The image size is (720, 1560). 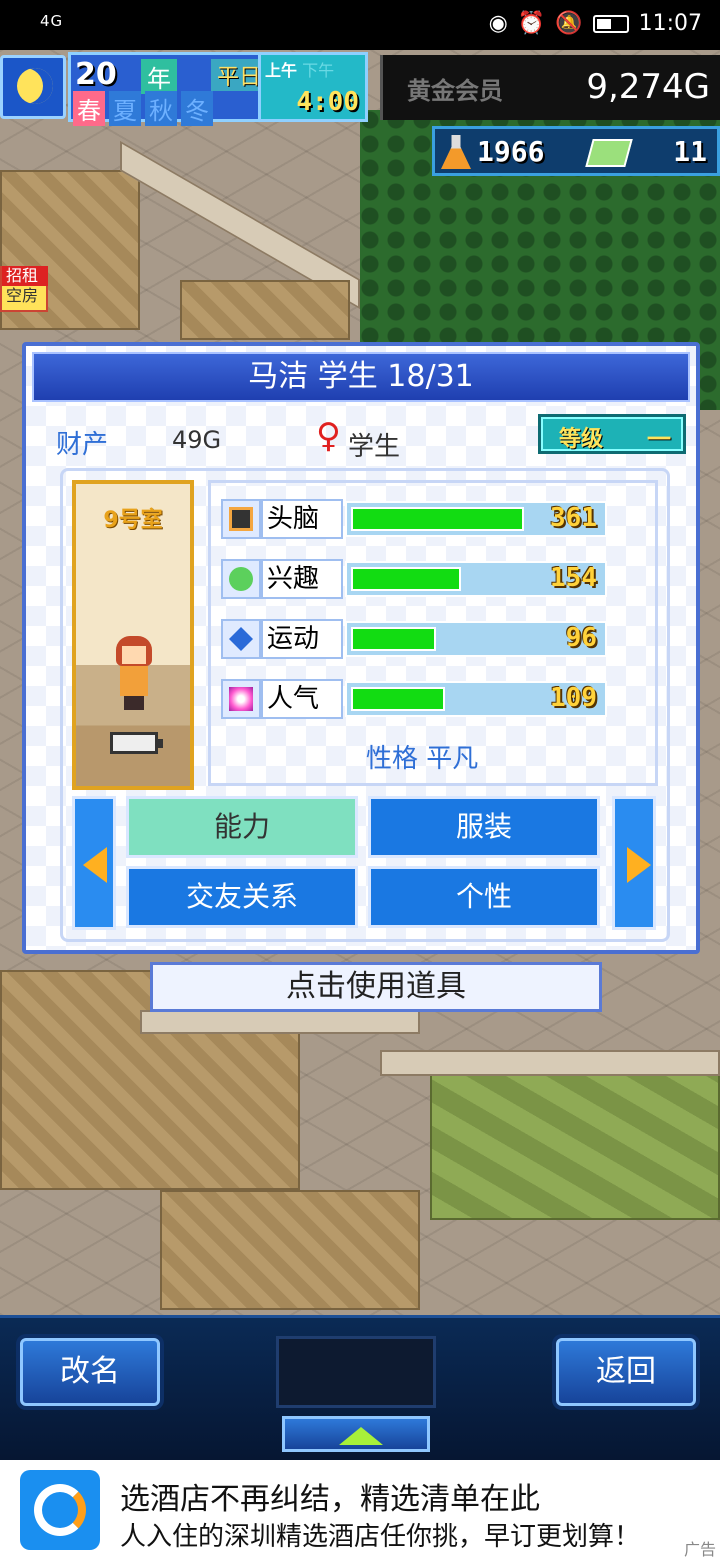 I want to click on center-slot, so click(x=356, y=1372).